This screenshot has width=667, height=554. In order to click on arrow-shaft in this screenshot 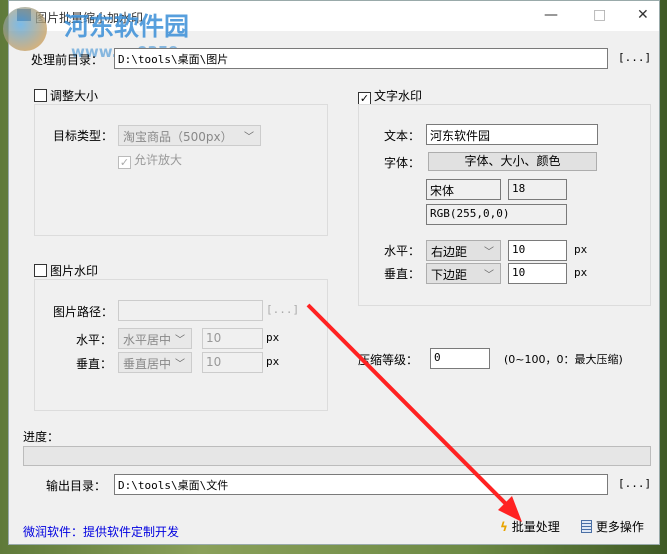, I will do `click(409, 406)`.